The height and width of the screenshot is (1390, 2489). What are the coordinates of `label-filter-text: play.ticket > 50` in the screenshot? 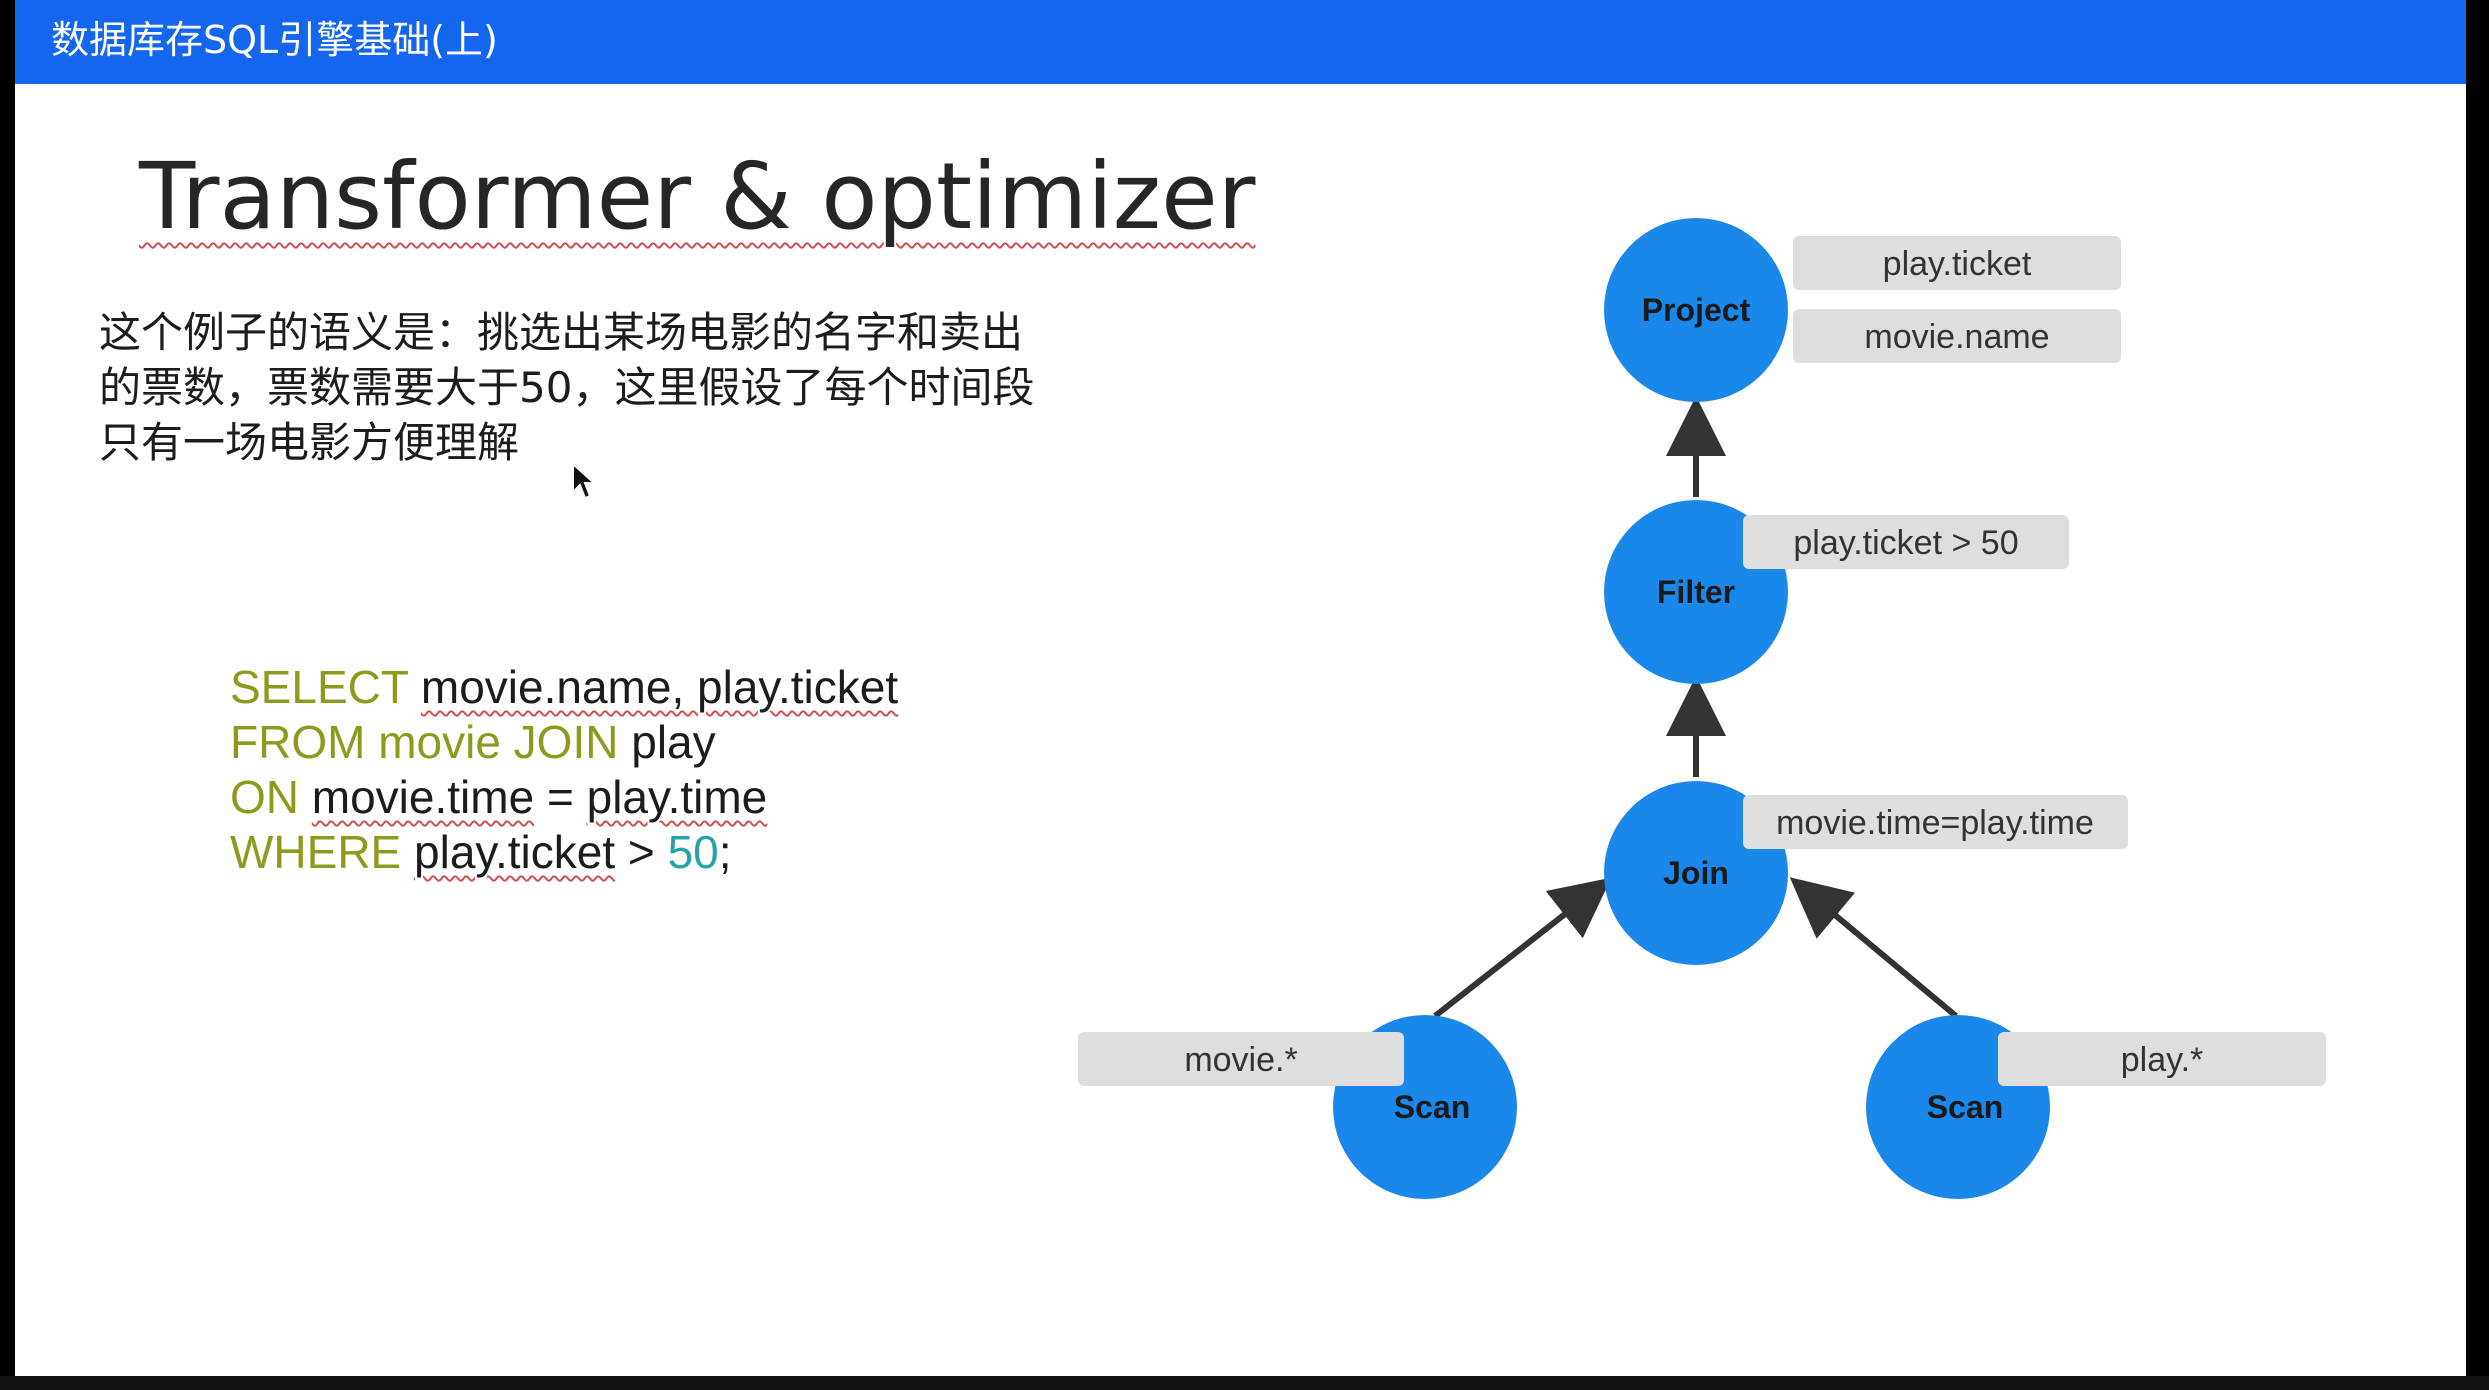 It's located at (1905, 543).